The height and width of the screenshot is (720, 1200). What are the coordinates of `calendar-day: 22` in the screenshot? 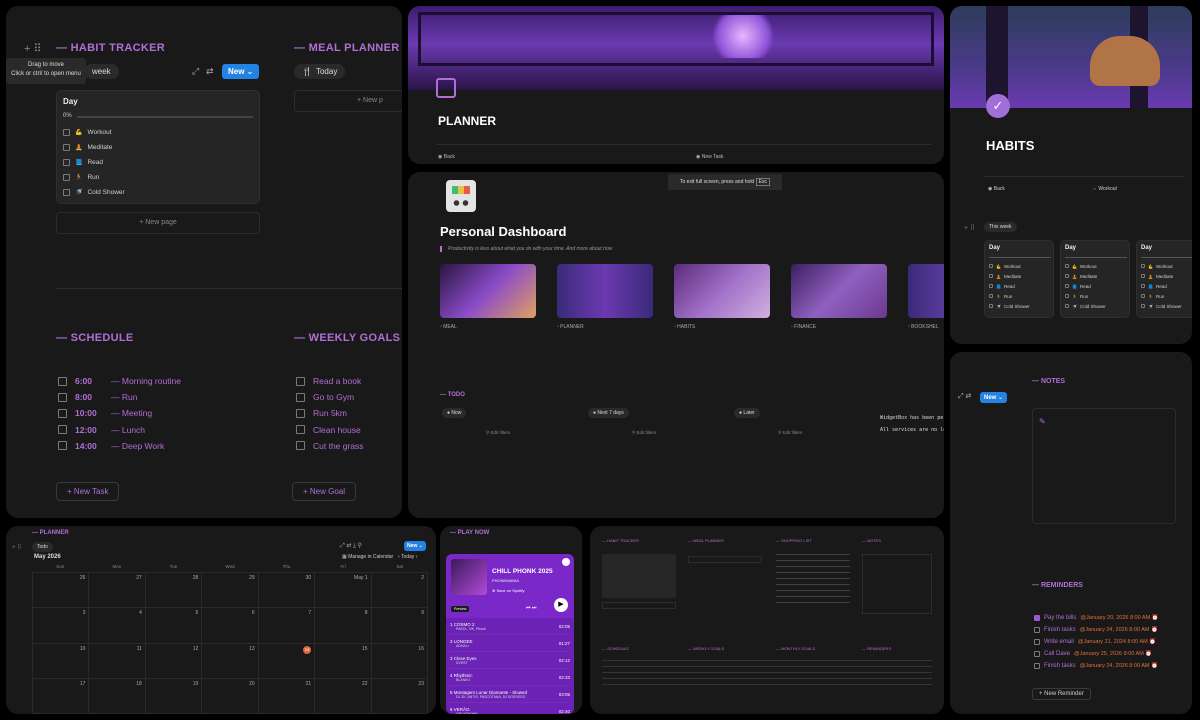 It's located at (343, 696).